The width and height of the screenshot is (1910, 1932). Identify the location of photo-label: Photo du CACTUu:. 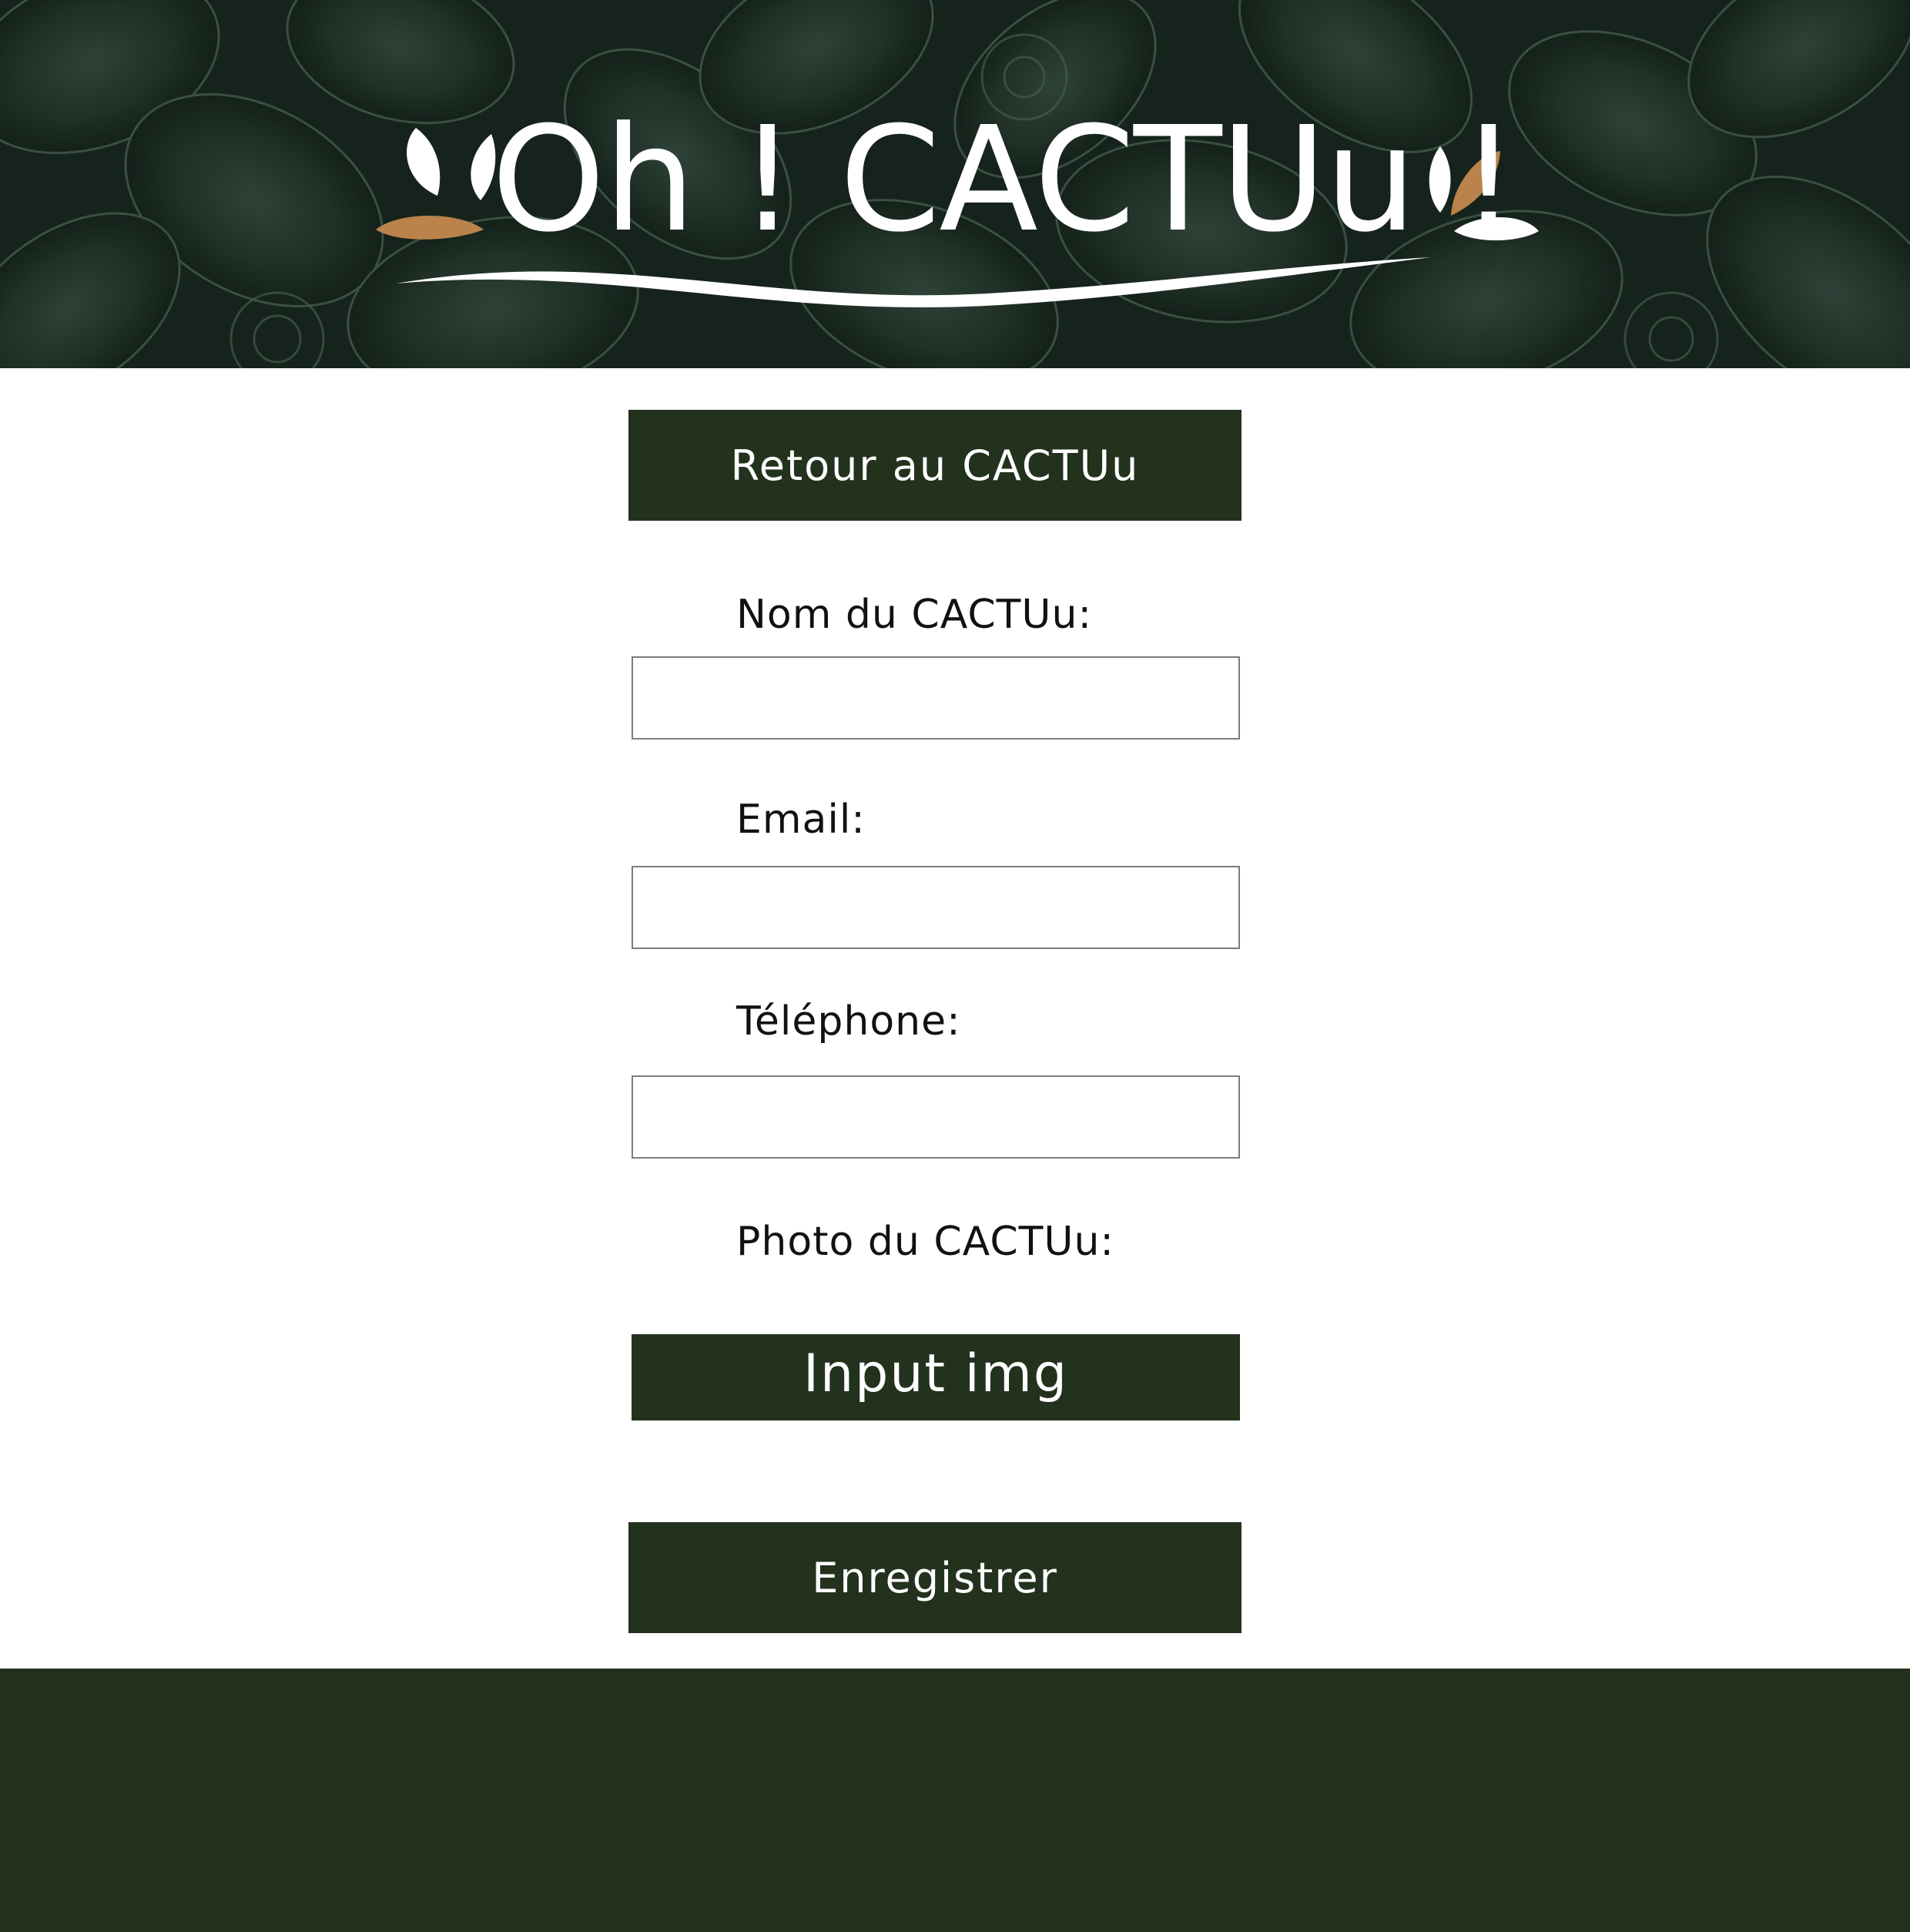
(925, 1242).